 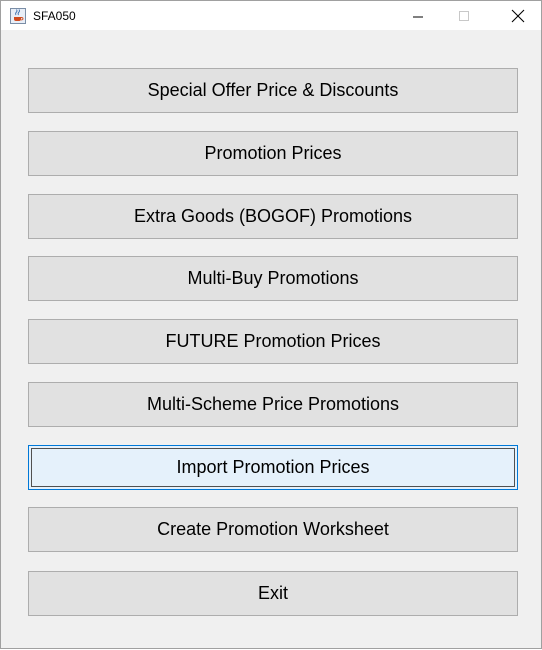 I want to click on button-label: Create Promotion Worksheet, so click(x=273, y=529).